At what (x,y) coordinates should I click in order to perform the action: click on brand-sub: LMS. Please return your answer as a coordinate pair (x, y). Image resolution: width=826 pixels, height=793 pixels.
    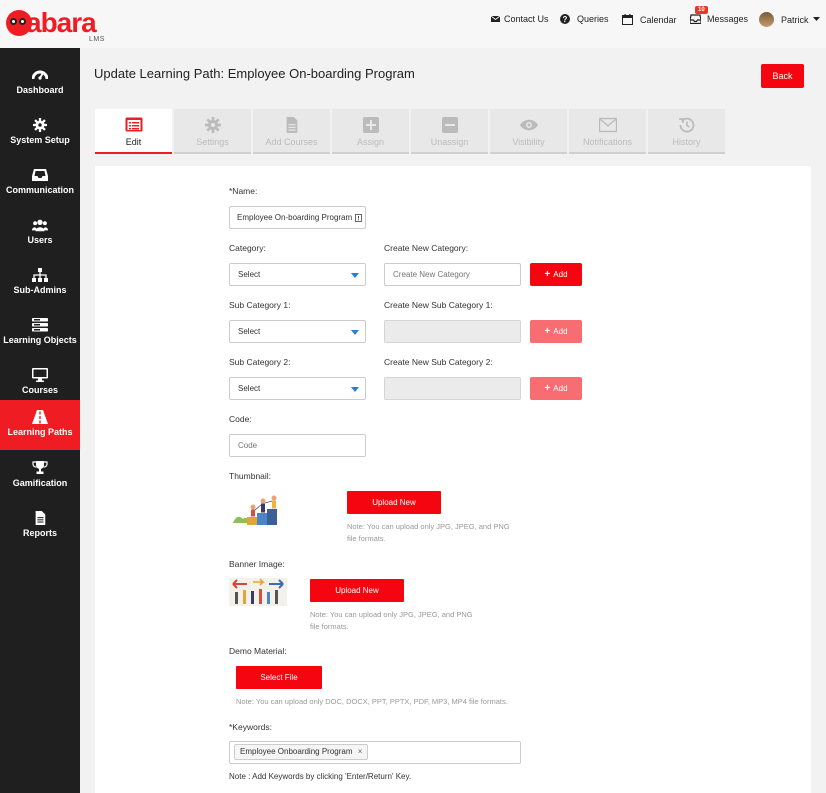
    Looking at the image, I should click on (97, 39).